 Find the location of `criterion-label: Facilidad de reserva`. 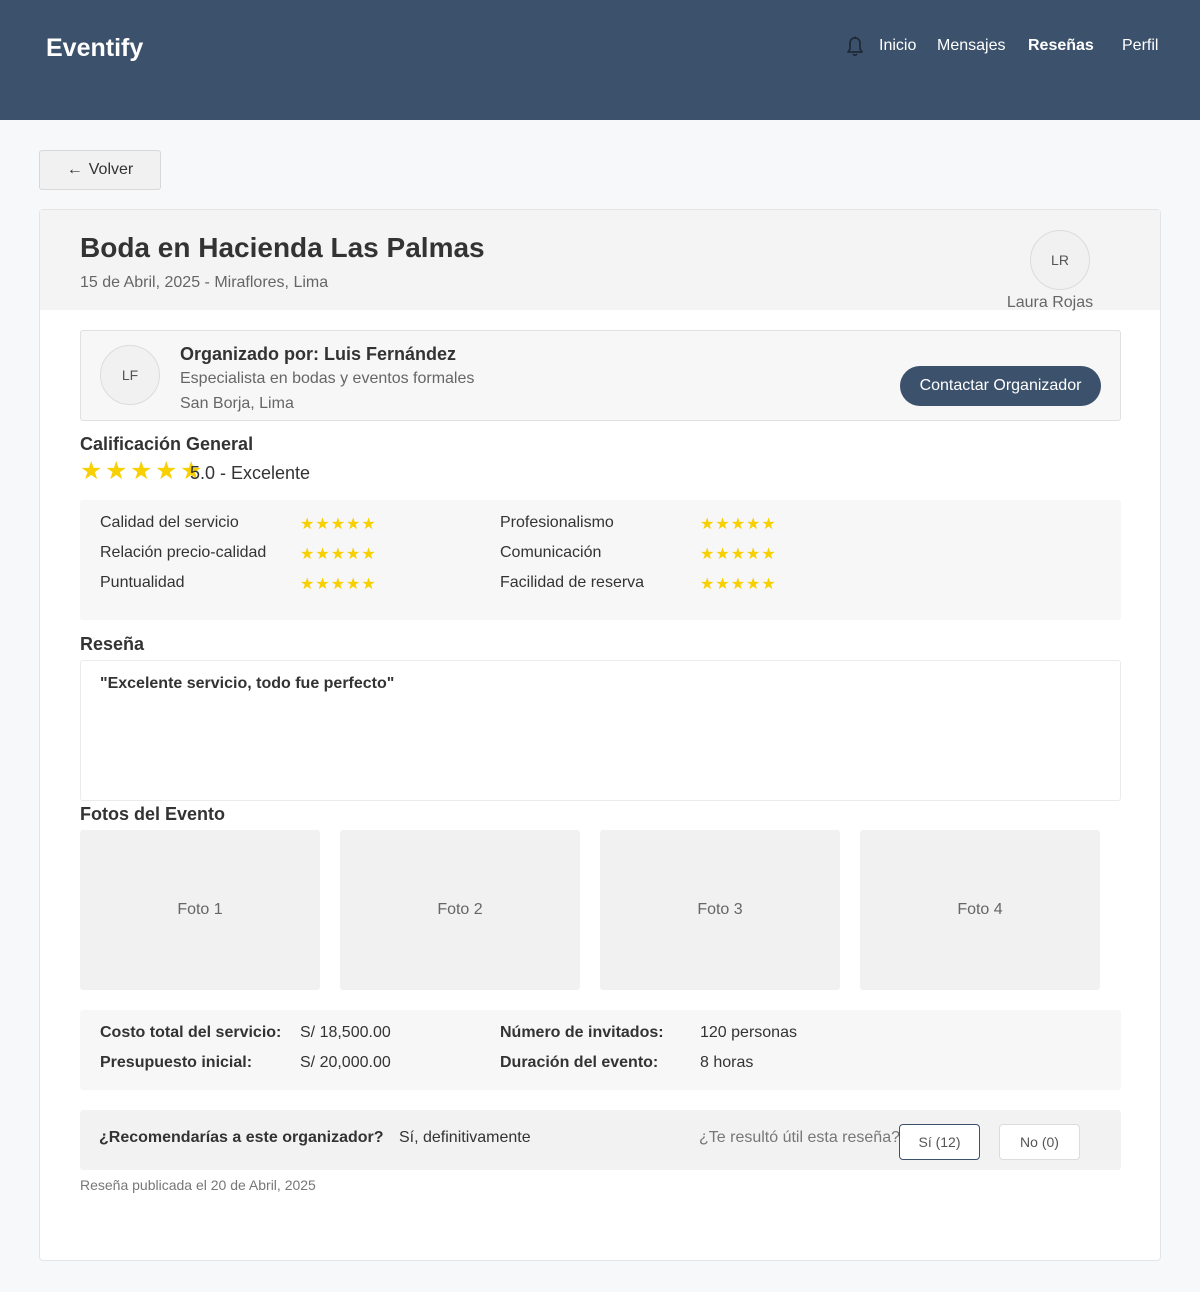

criterion-label: Facilidad de reserva is located at coordinates (572, 582).